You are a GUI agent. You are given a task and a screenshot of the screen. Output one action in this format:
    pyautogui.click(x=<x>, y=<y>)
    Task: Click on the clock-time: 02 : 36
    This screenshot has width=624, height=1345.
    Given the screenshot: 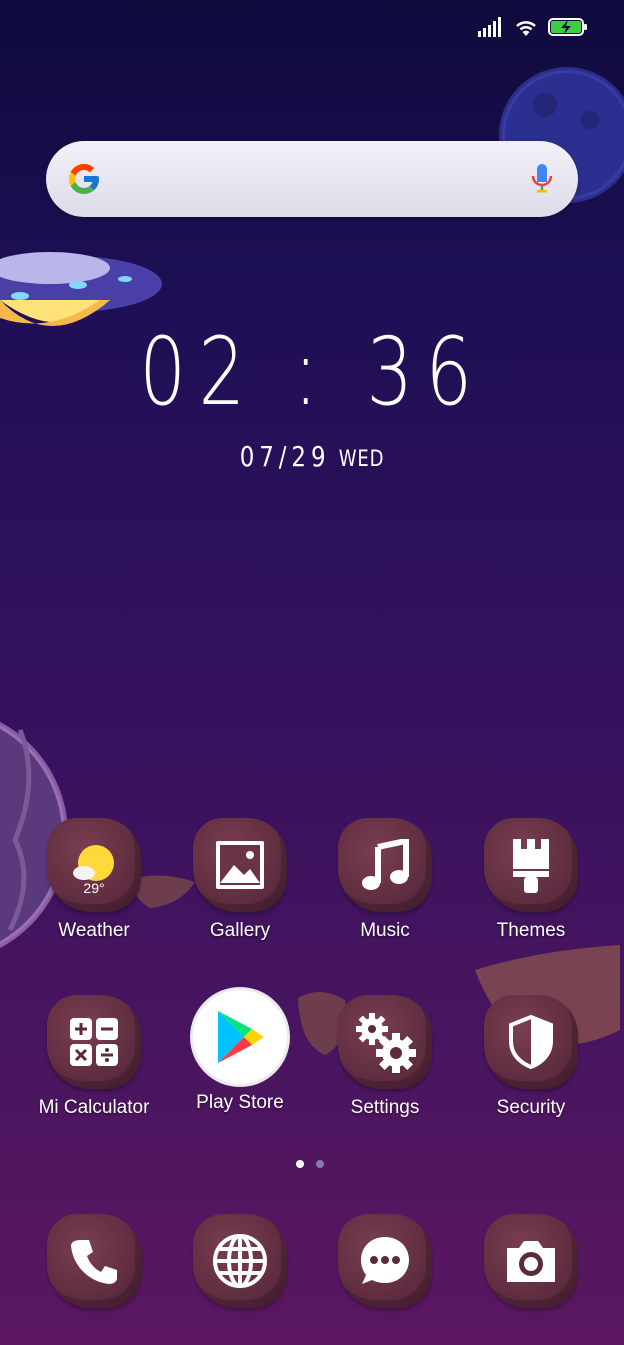 What is the action you would take?
    pyautogui.click(x=312, y=372)
    